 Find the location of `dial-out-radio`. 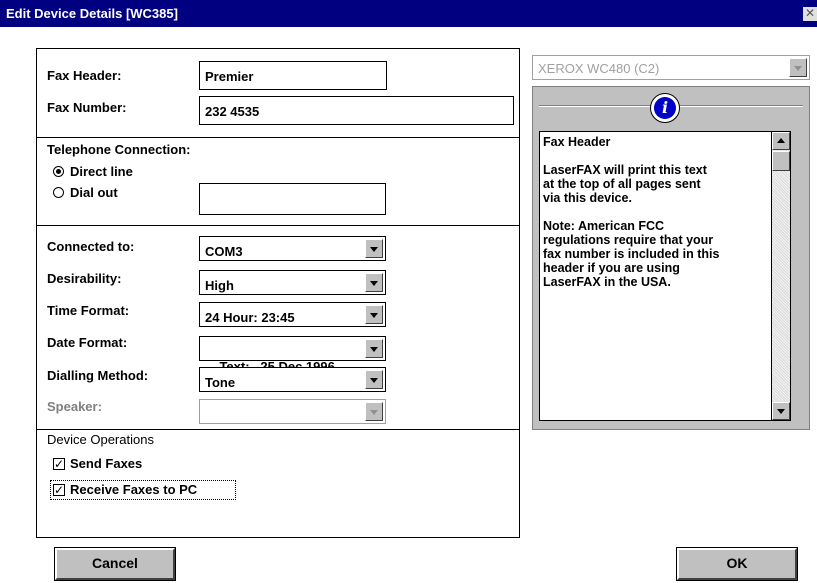

dial-out-radio is located at coordinates (58, 192).